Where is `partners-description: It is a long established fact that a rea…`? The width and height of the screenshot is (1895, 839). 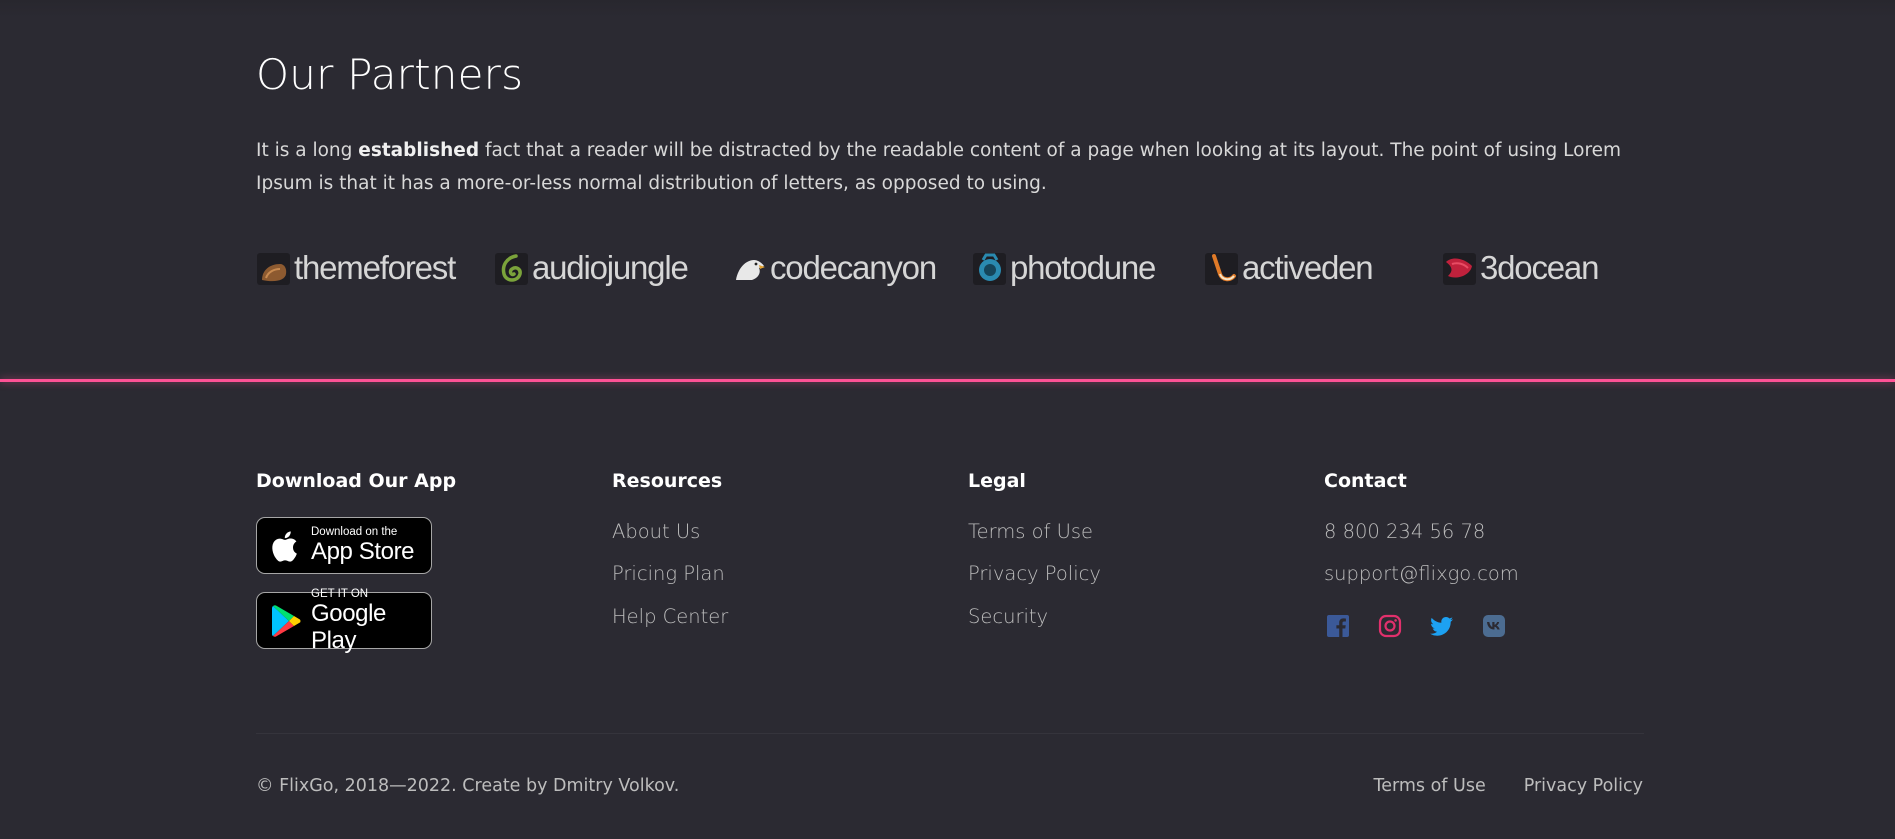
partners-description: It is a long established fact that a rea… is located at coordinates (946, 167).